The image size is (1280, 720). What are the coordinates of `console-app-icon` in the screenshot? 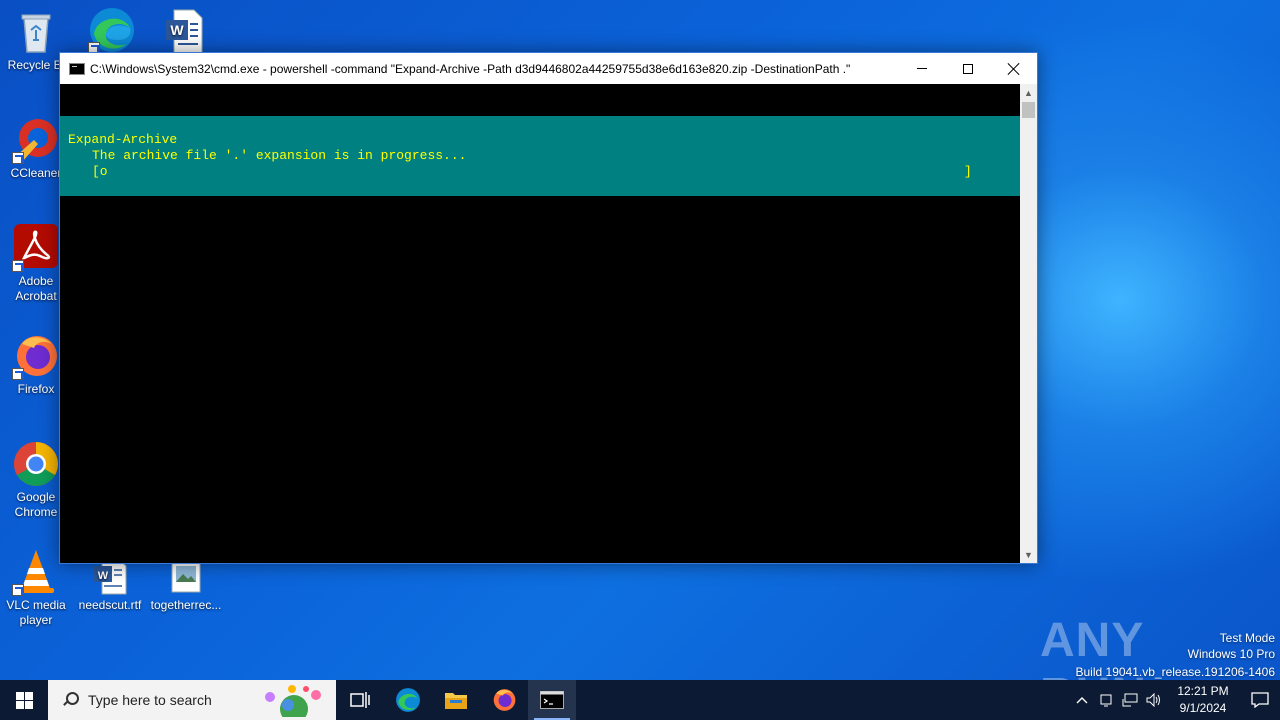 It's located at (77, 68).